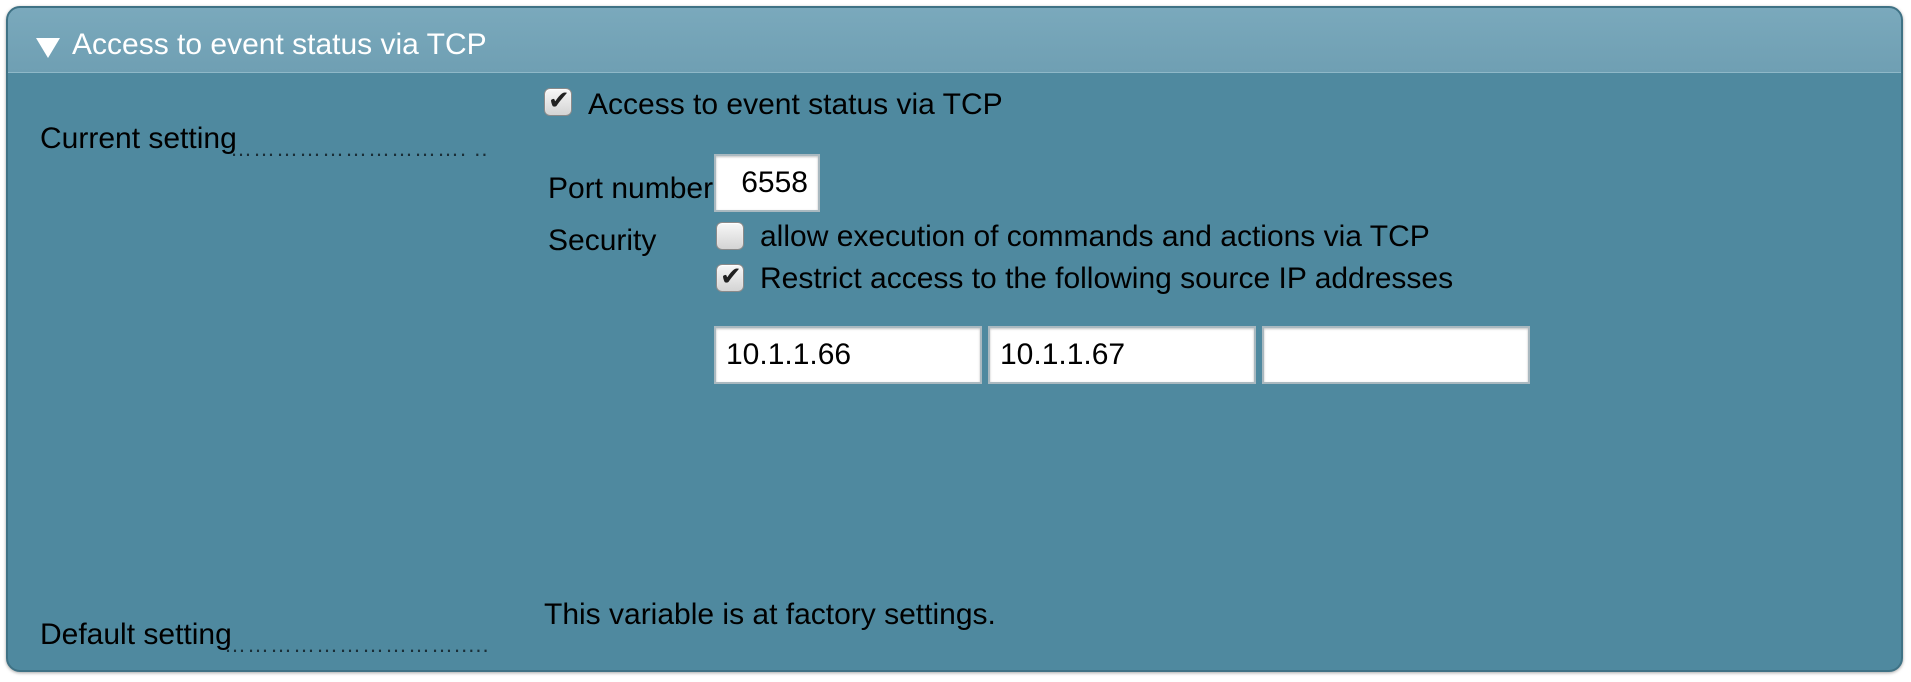 The height and width of the screenshot is (682, 1911). What do you see at coordinates (795, 104) in the screenshot?
I see `enable-tcp-label: Access to event status via TCP` at bounding box center [795, 104].